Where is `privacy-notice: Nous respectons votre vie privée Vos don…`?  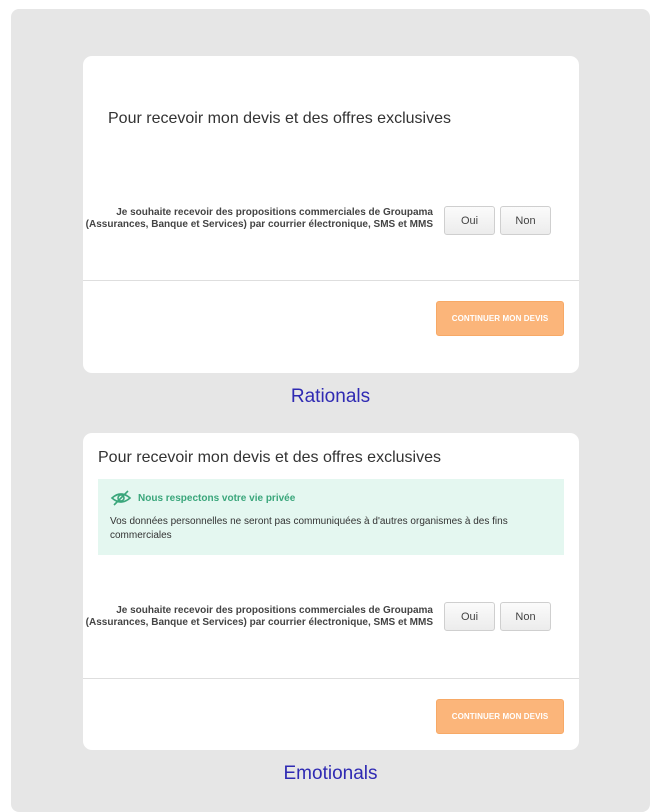 privacy-notice: Nous respectons votre vie privée Vos don… is located at coordinates (331, 517).